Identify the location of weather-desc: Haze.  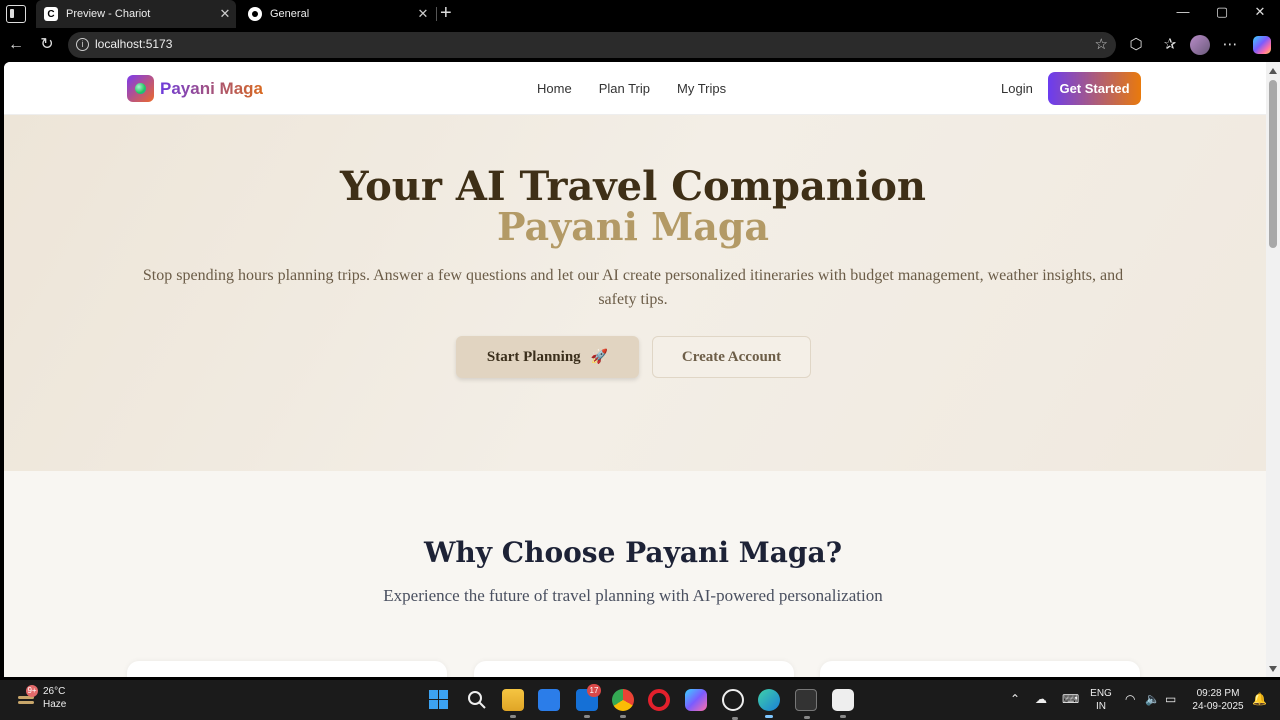
(55, 704).